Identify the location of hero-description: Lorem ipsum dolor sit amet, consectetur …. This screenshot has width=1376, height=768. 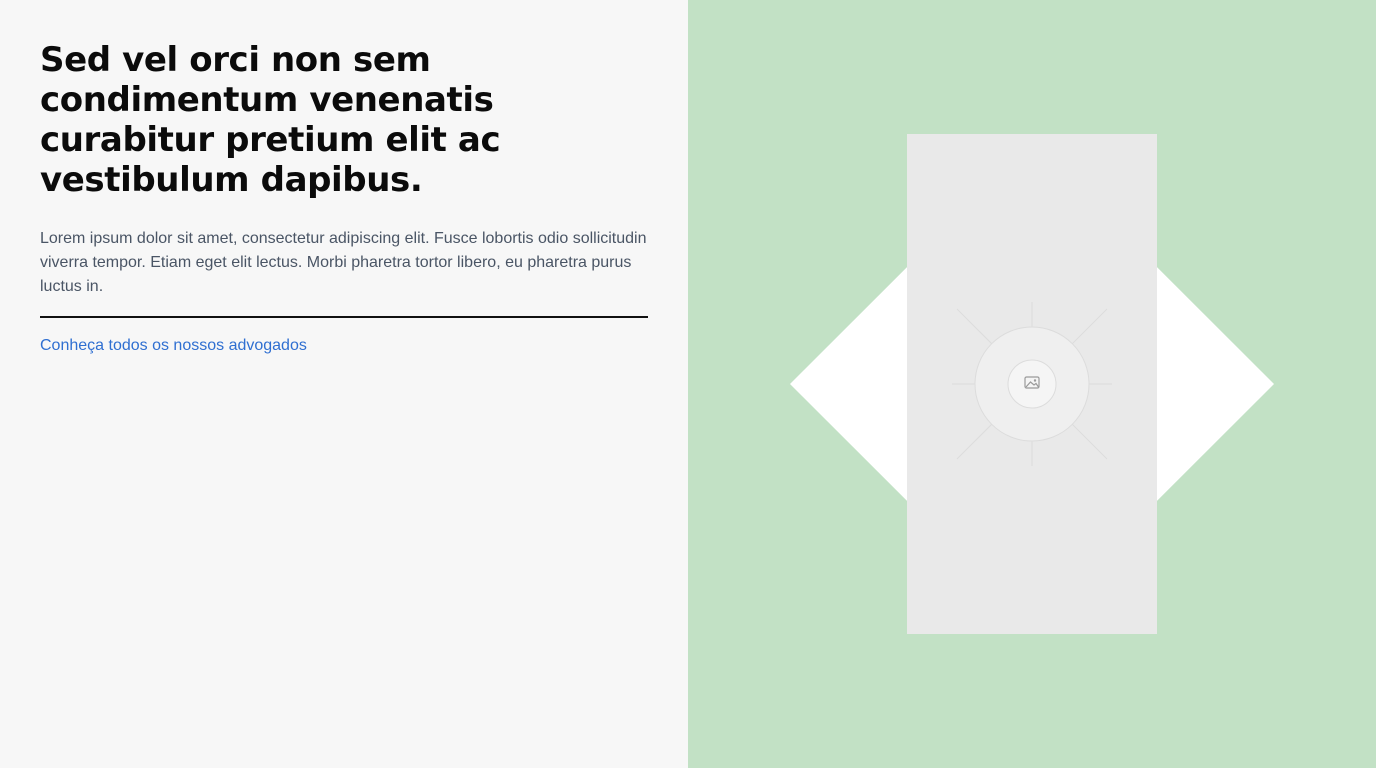
(343, 262).